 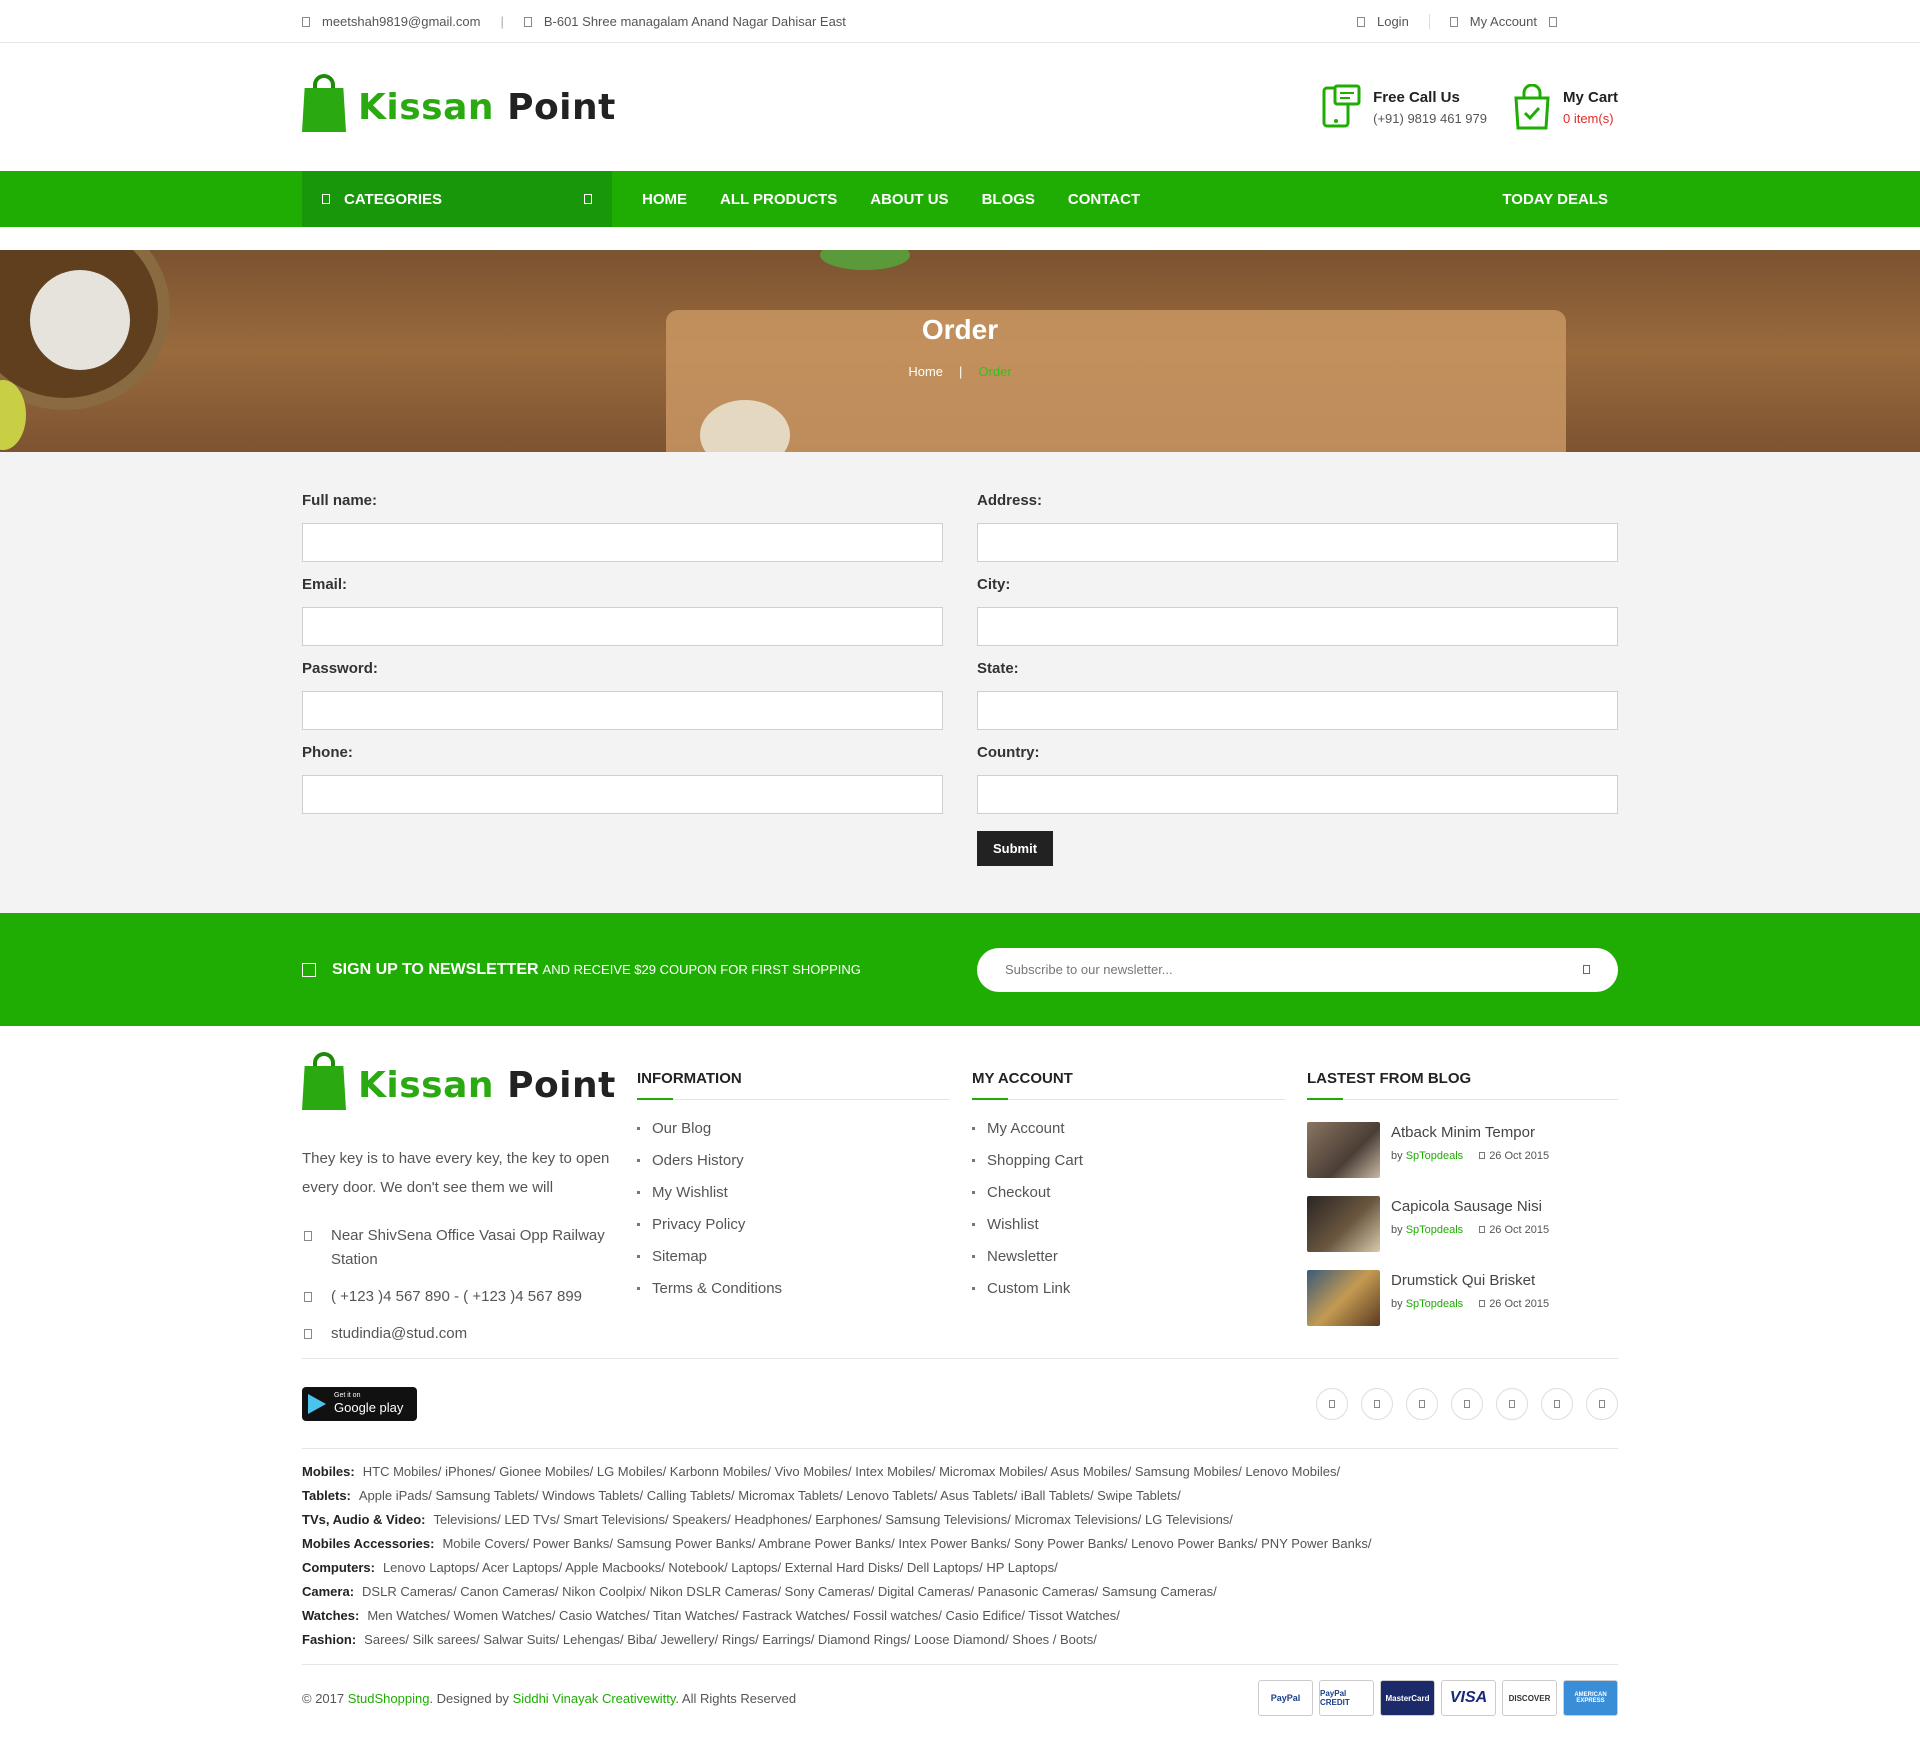 I want to click on my-account-link: My Account, so click(x=1503, y=21).